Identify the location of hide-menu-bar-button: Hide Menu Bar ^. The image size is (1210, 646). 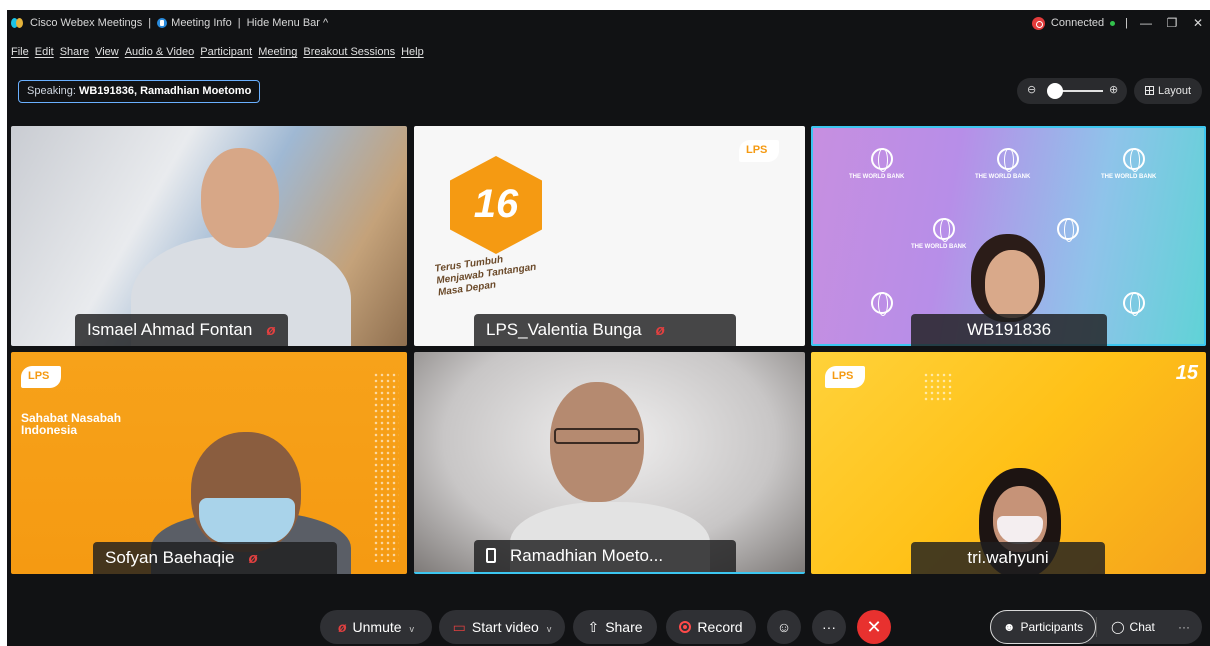
(288, 23).